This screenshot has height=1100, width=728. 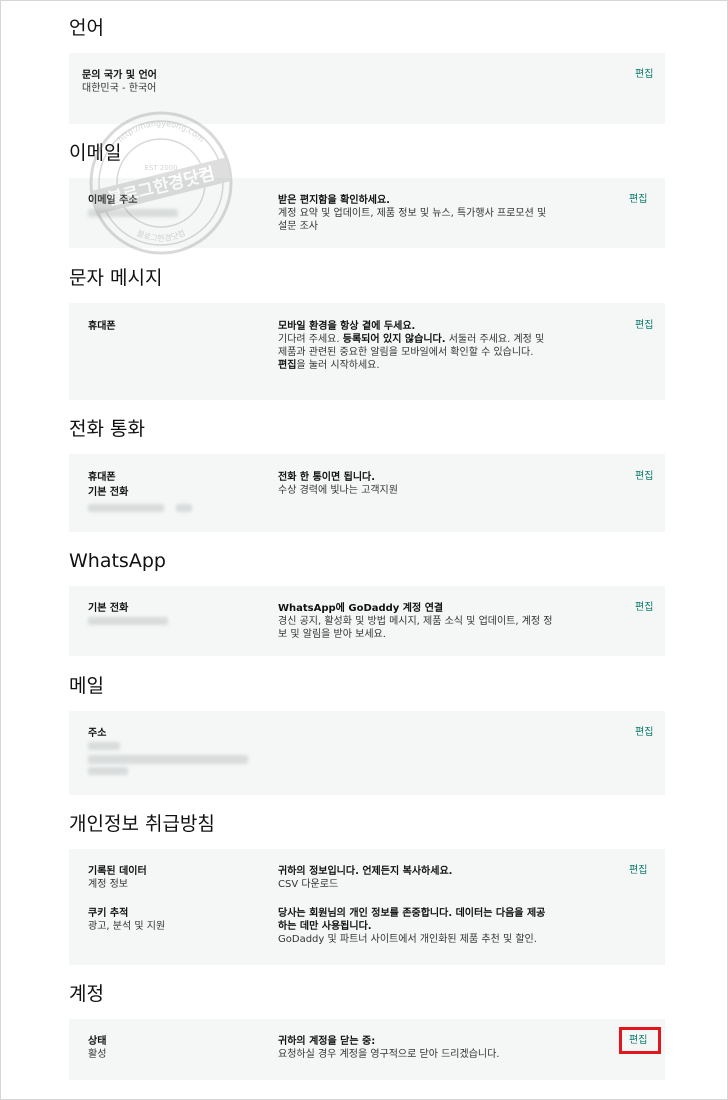 I want to click on language-edit-link: 편집, so click(x=644, y=74).